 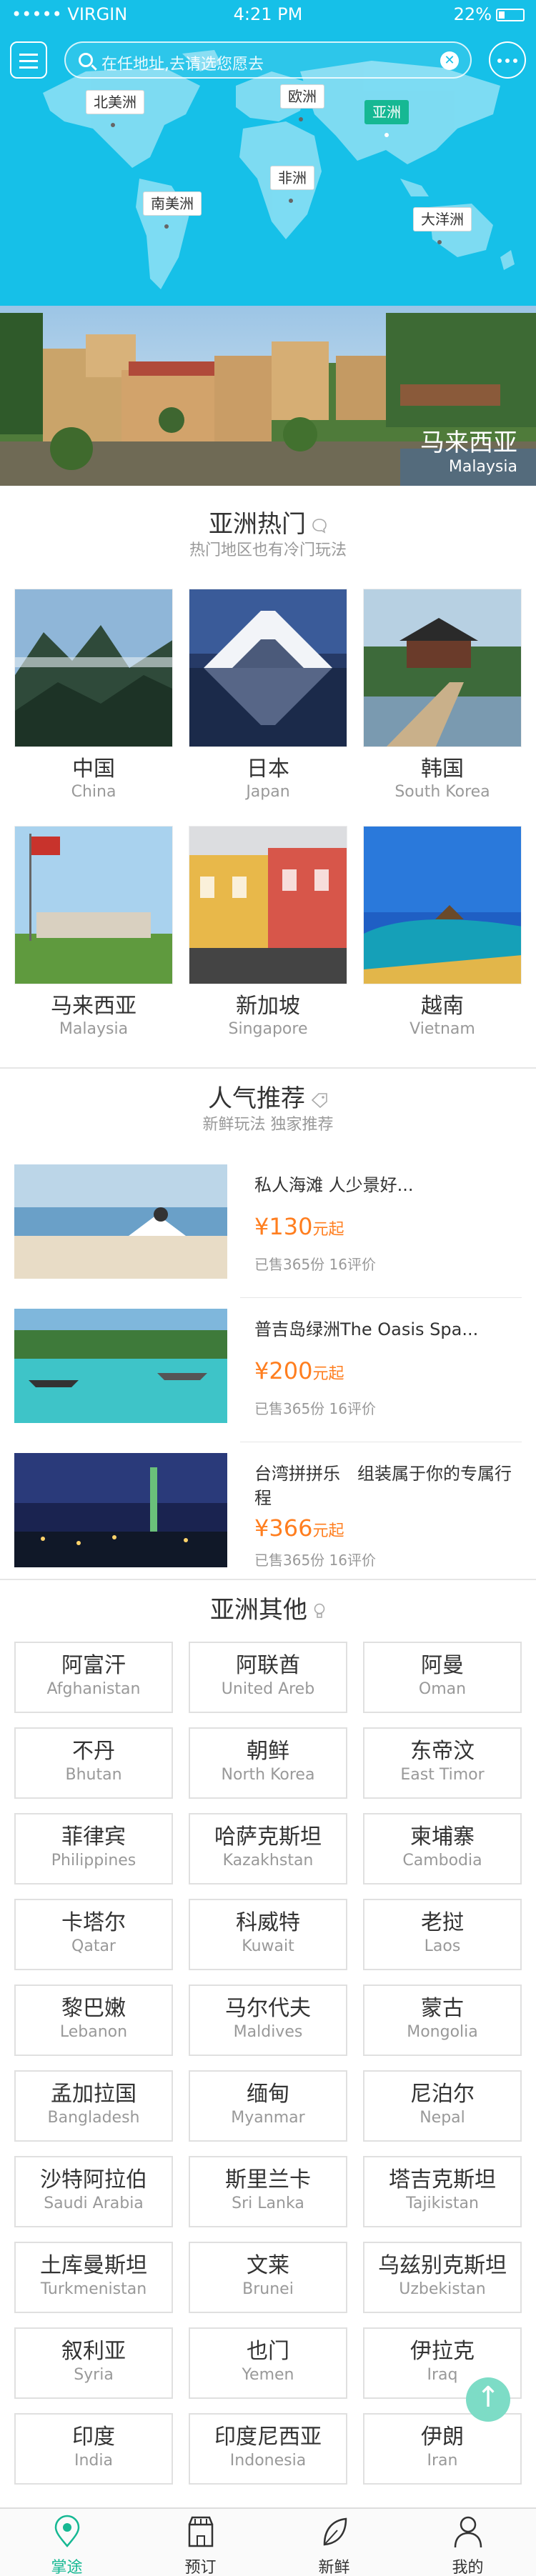 I want to click on country-item: 塔吉克斯坦 Tajikistan, so click(x=442, y=2192).